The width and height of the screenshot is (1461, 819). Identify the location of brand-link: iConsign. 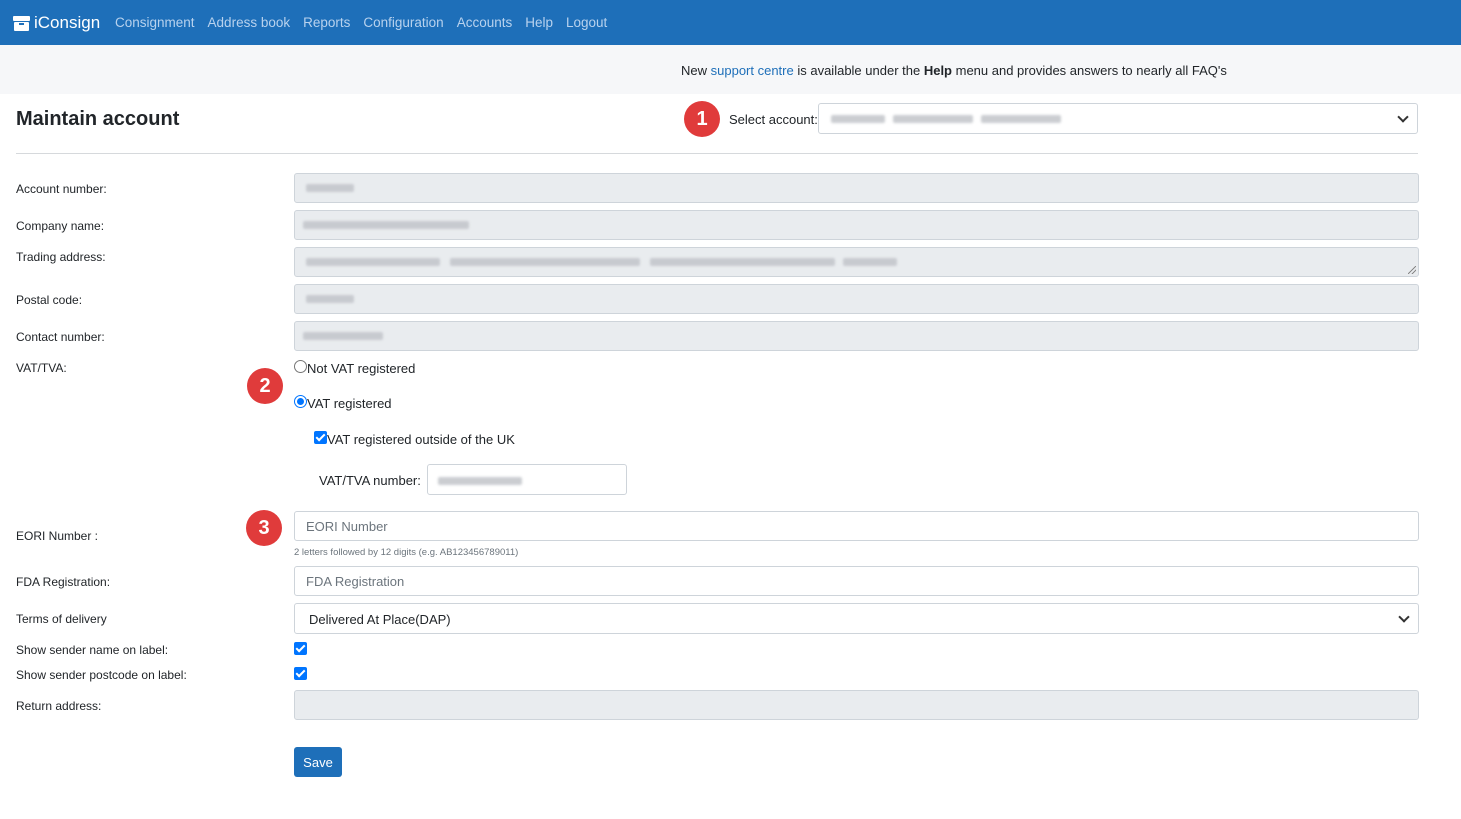
(56, 23).